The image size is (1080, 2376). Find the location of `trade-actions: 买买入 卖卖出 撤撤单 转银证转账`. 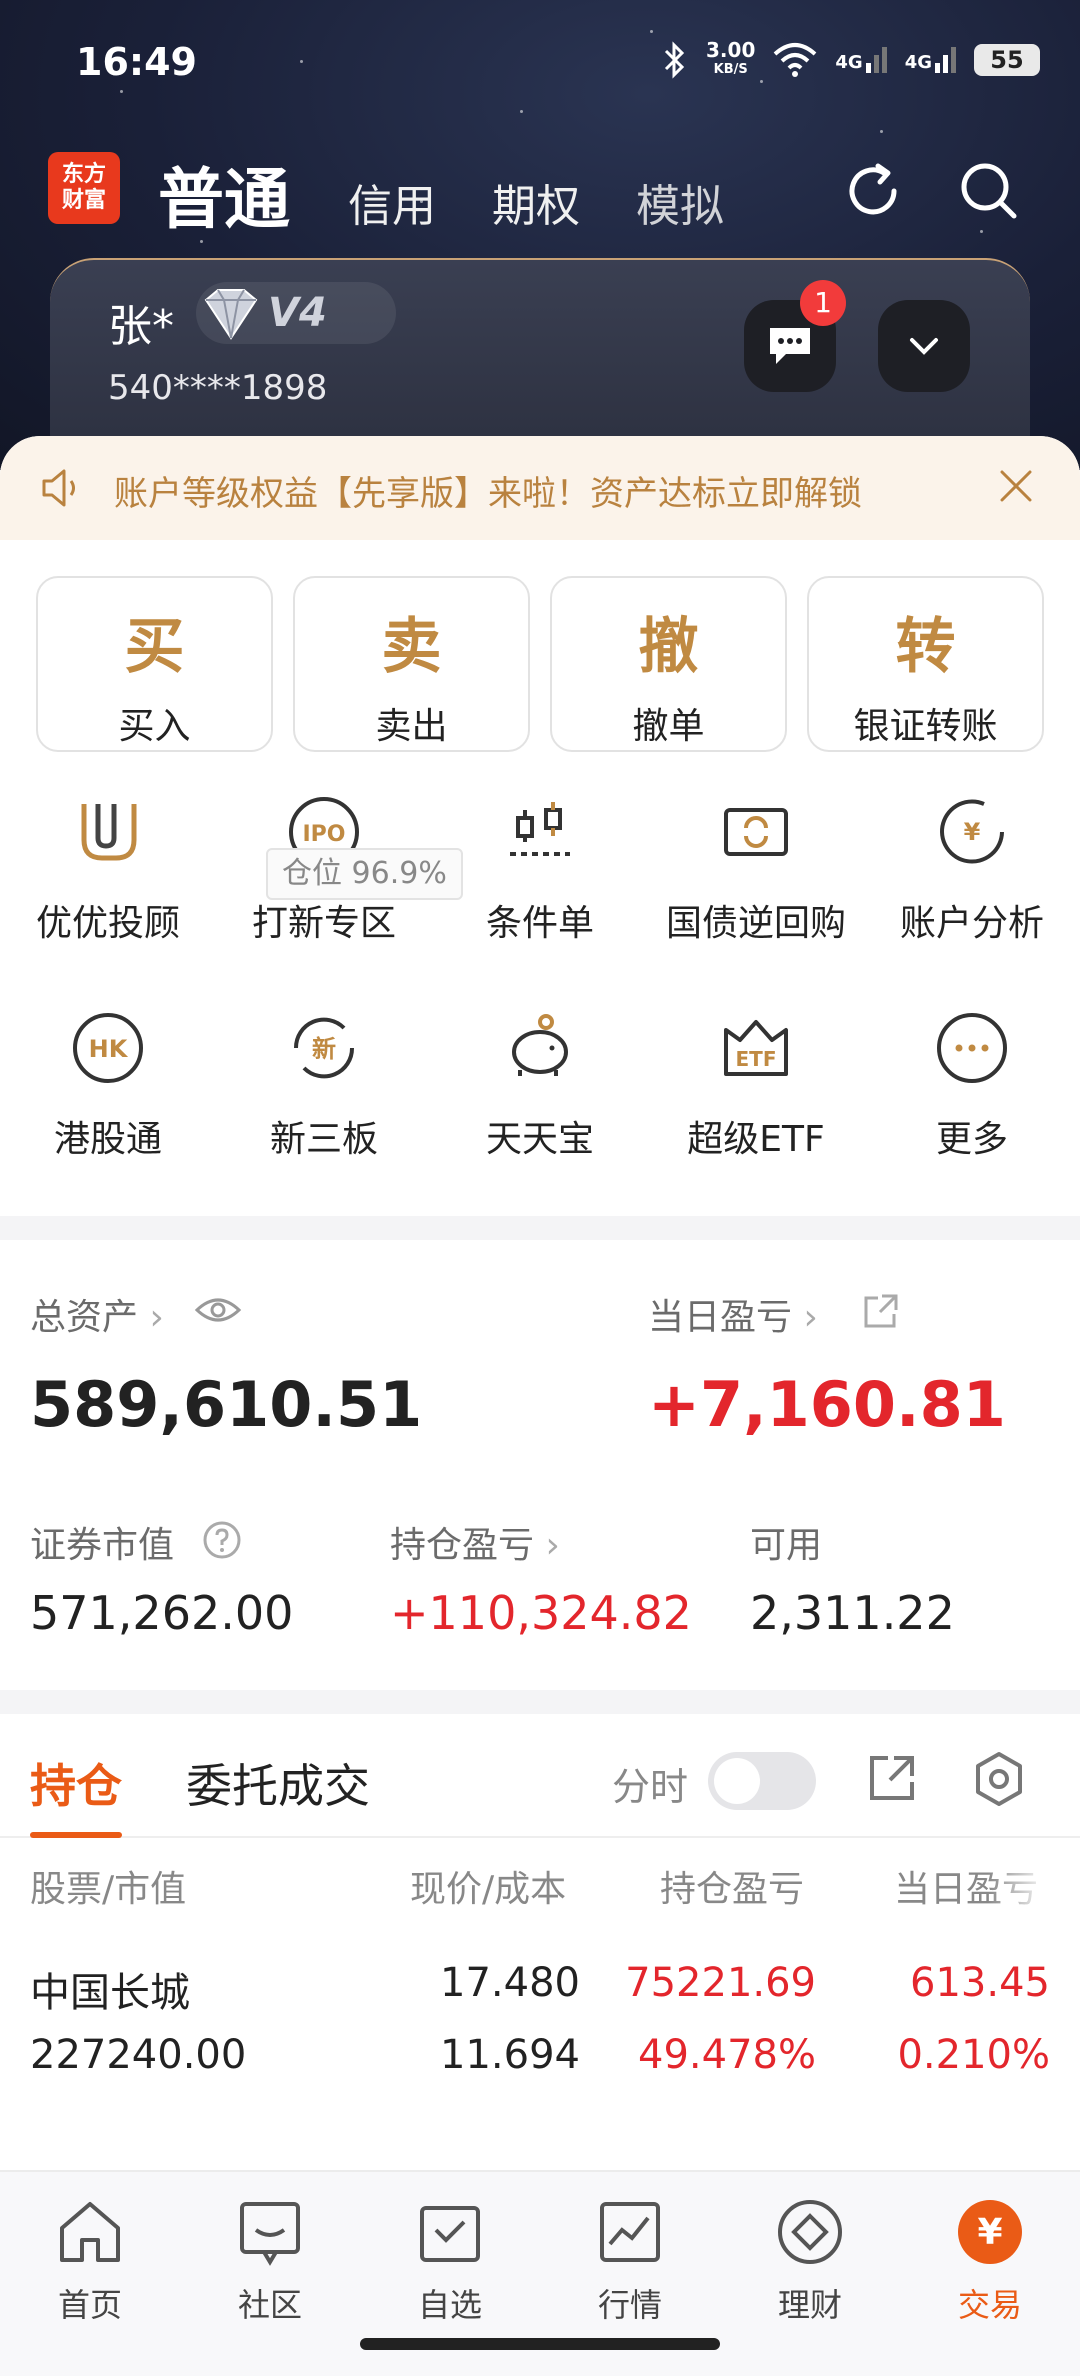

trade-actions: 买买入 卖卖出 撤撤单 转银证转账 is located at coordinates (540, 664).